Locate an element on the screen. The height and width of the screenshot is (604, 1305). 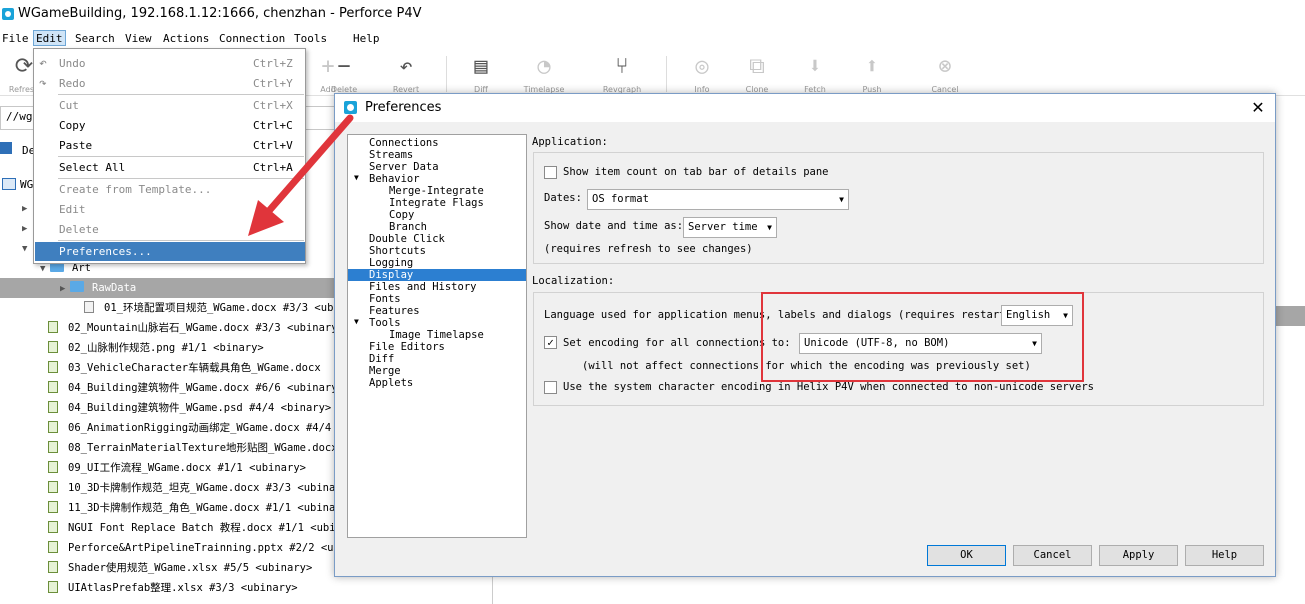
delete-button: − Delete is located at coordinates (344, 72).